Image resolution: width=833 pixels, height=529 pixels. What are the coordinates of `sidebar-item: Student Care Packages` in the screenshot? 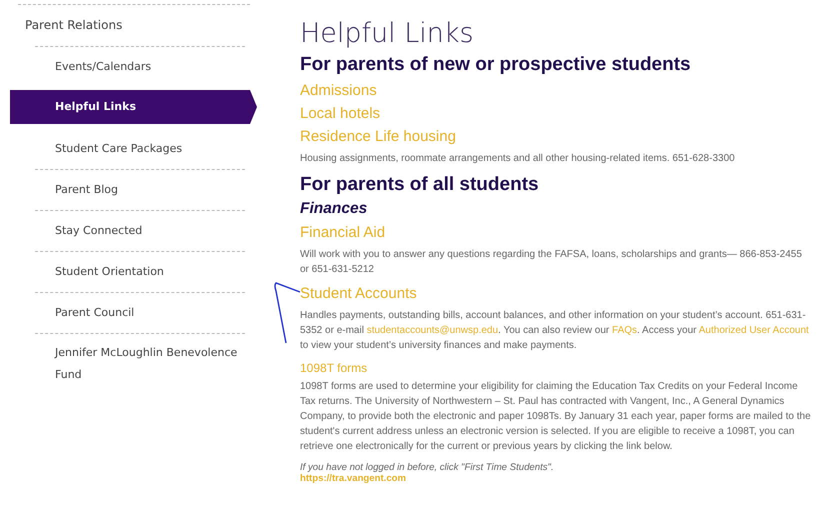 It's located at (140, 148).